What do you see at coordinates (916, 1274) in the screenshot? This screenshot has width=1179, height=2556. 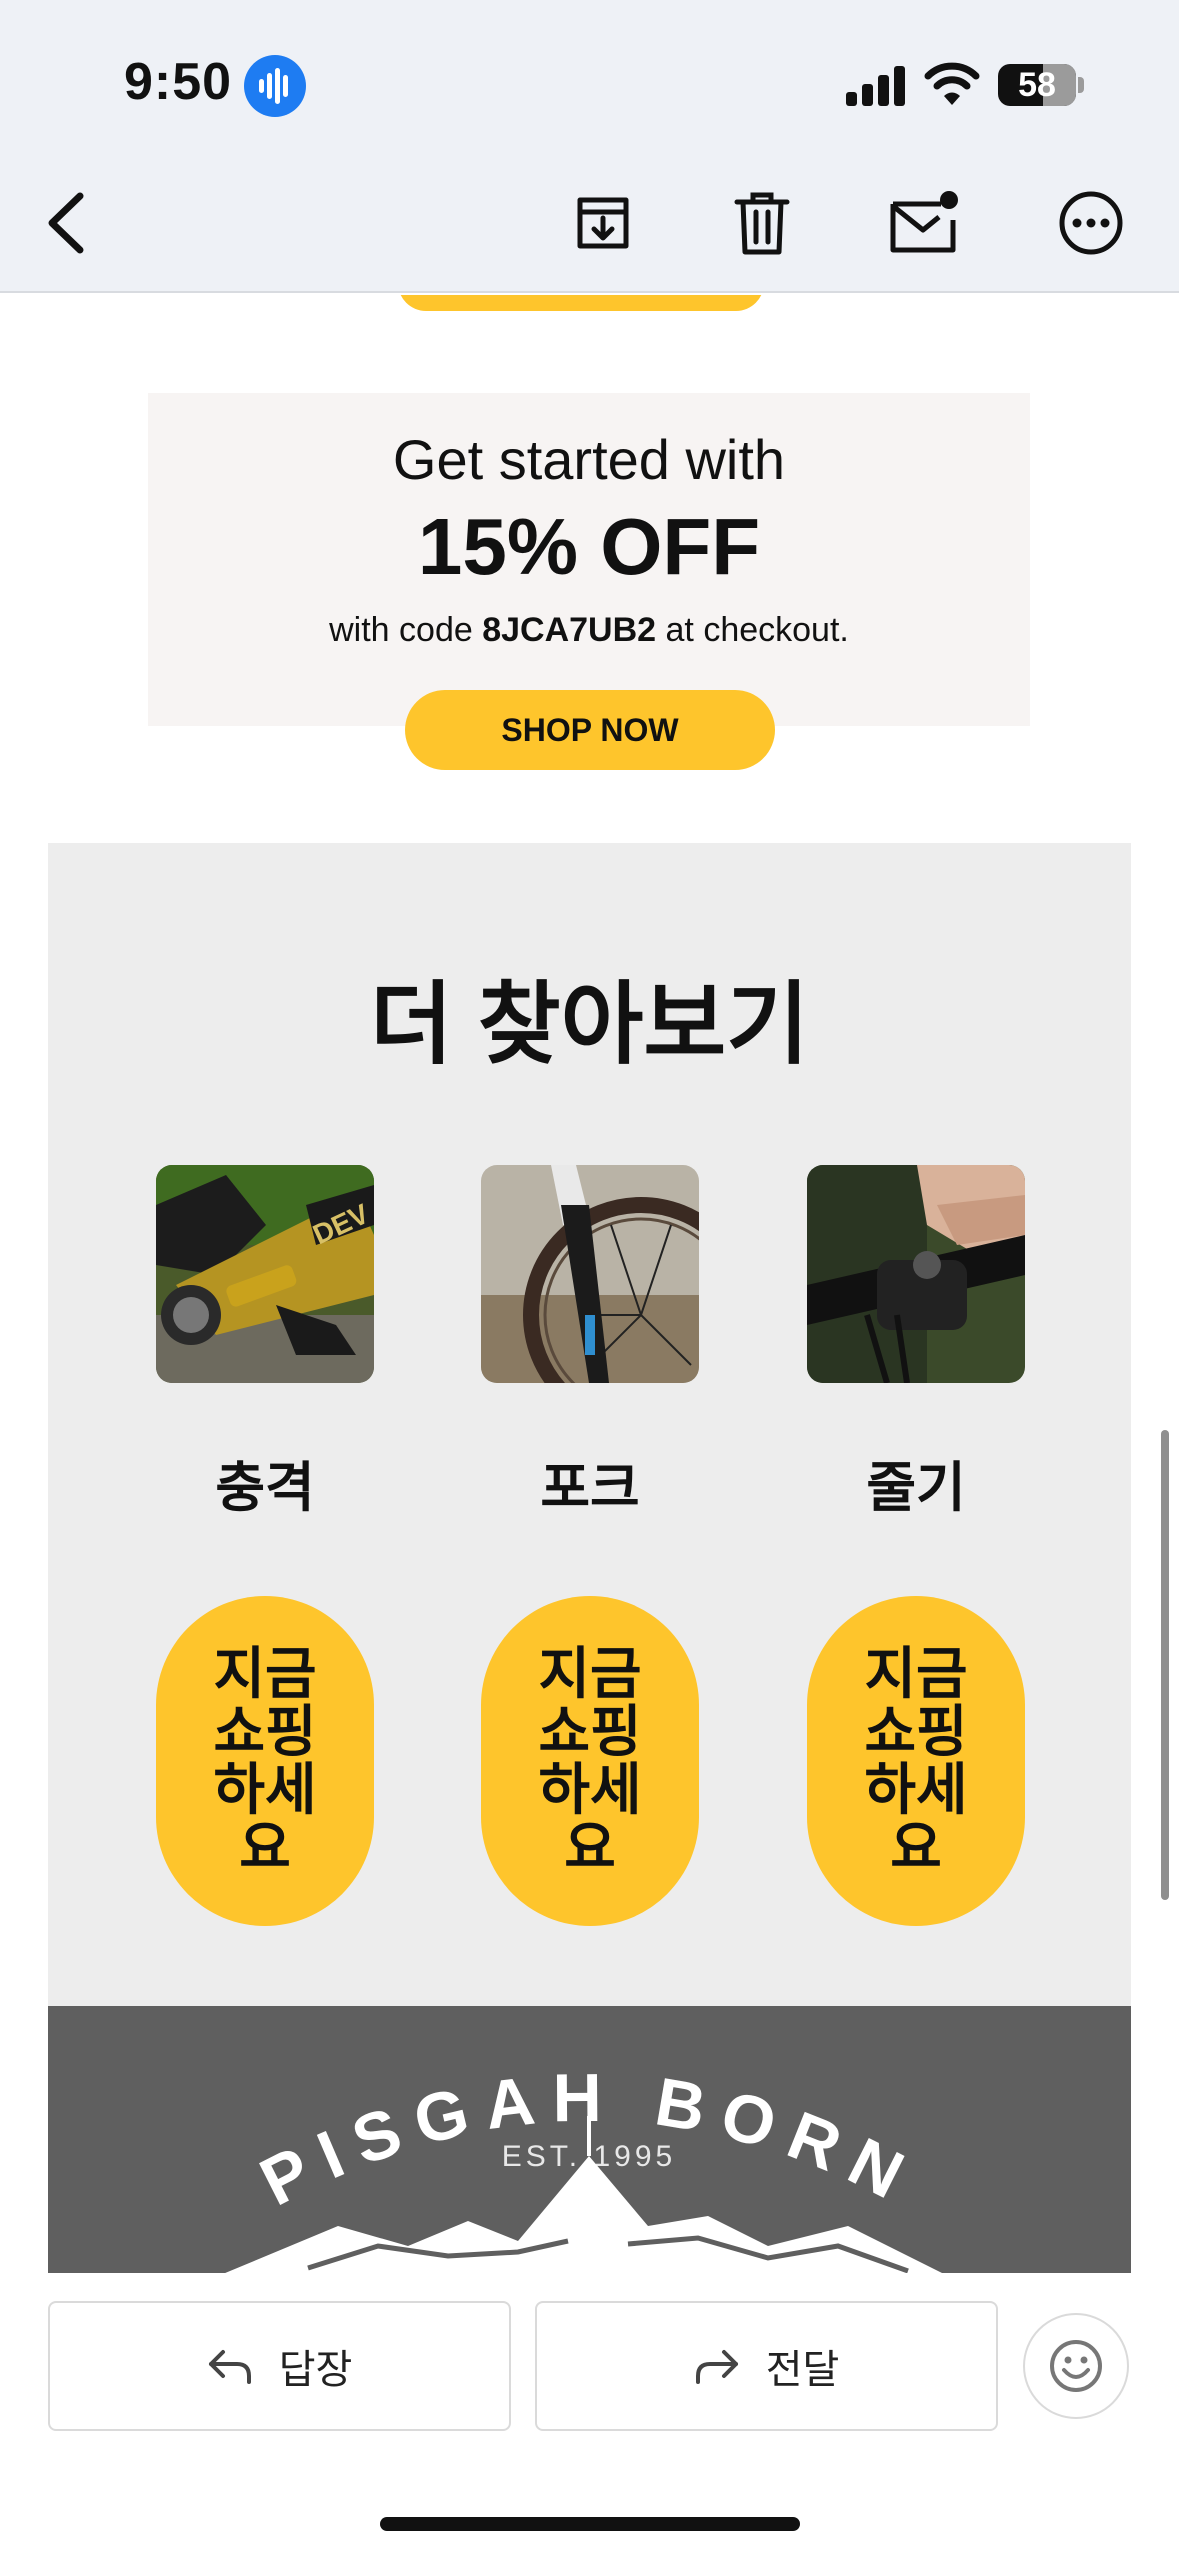 I see `bike-stem-photo` at bounding box center [916, 1274].